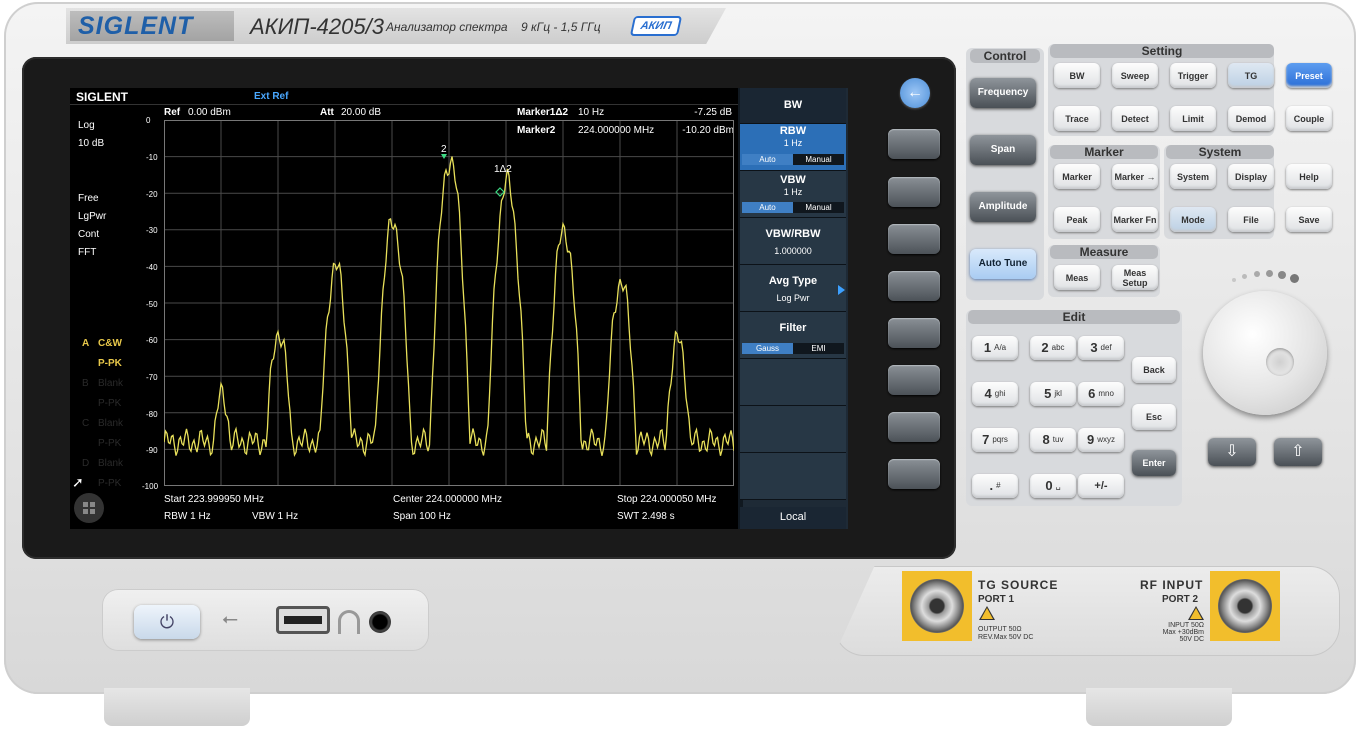  I want to click on sweep-button: Sweep, so click(1135, 75).